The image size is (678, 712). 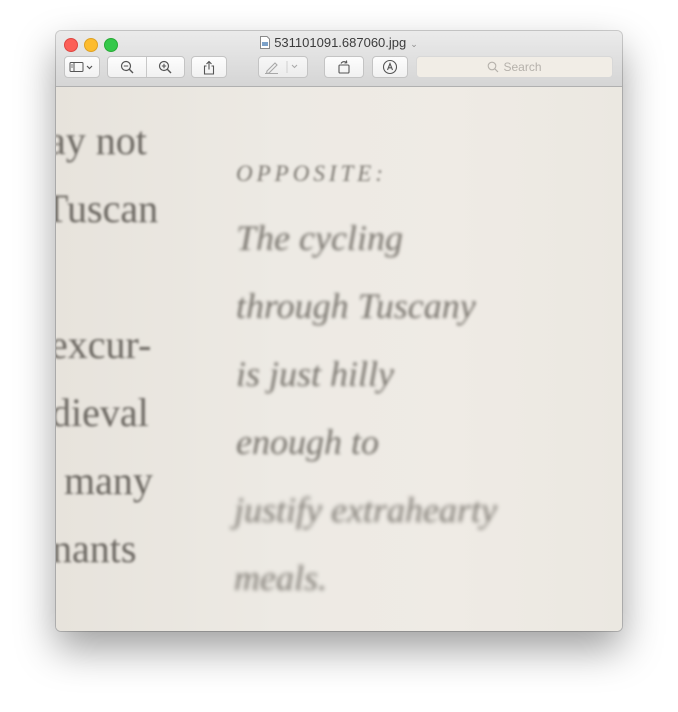 I want to click on markup-icon, so click(x=390, y=67).